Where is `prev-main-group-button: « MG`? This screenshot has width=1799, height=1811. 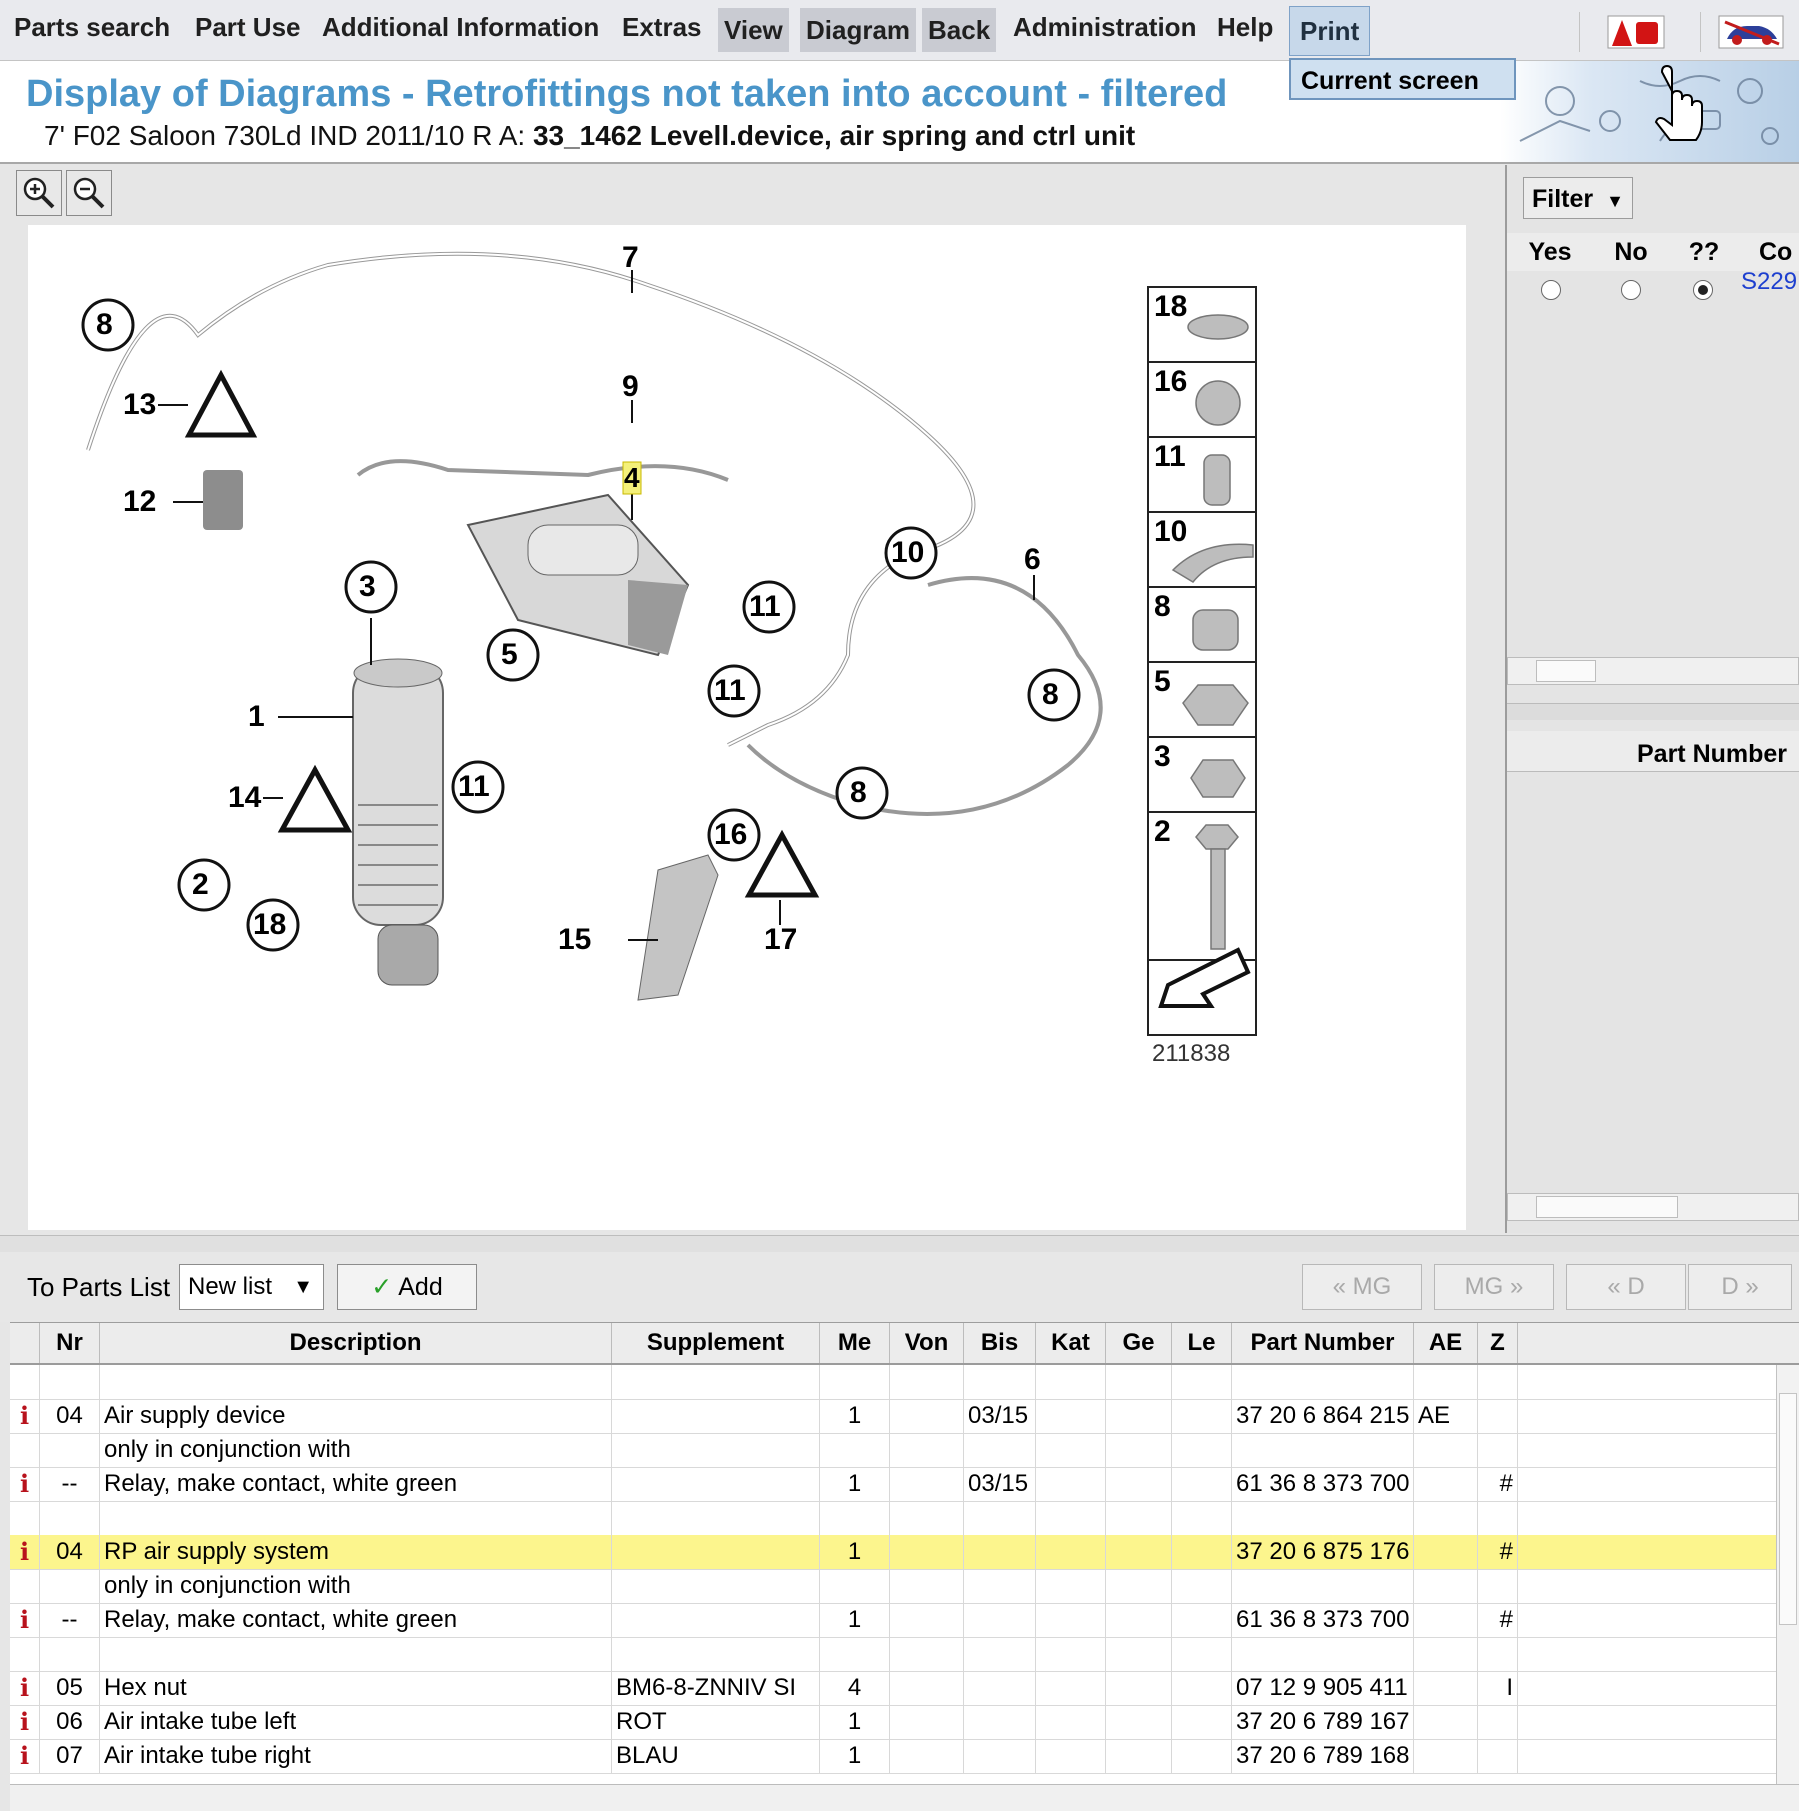
prev-main-group-button: « MG is located at coordinates (1362, 1287).